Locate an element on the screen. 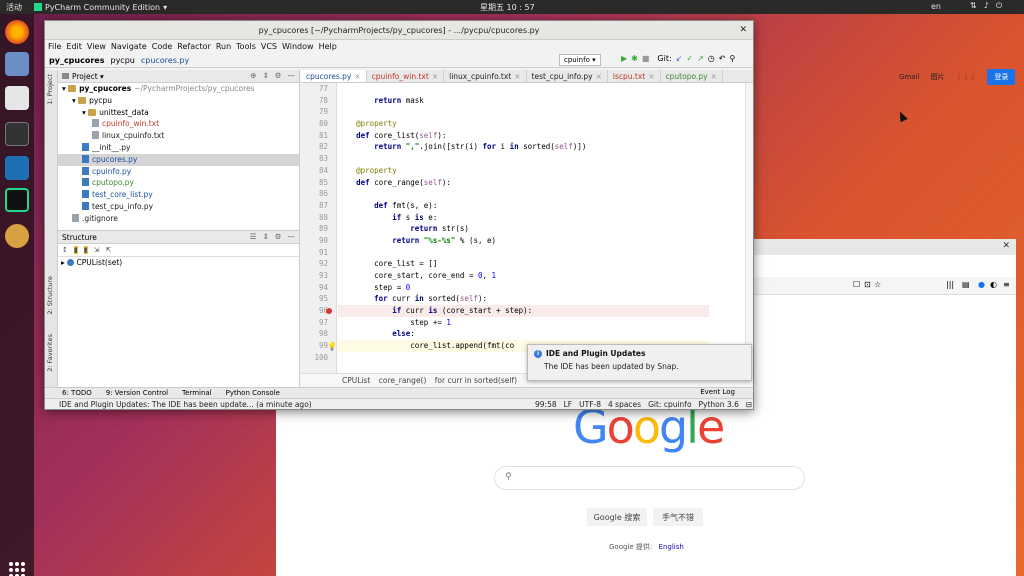 Image resolution: width=1024 pixels, height=576 pixels. language-indicator: en is located at coordinates (936, 6).